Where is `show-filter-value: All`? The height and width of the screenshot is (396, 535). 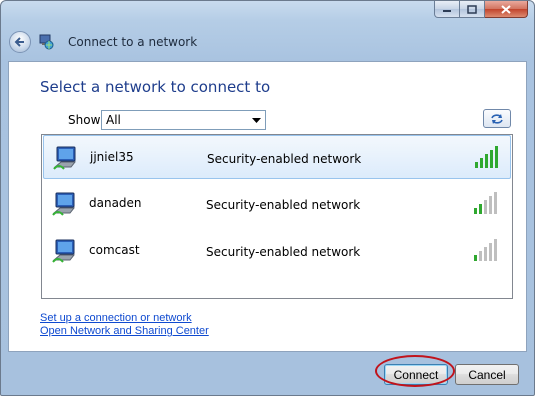 show-filter-value: All is located at coordinates (113, 120).